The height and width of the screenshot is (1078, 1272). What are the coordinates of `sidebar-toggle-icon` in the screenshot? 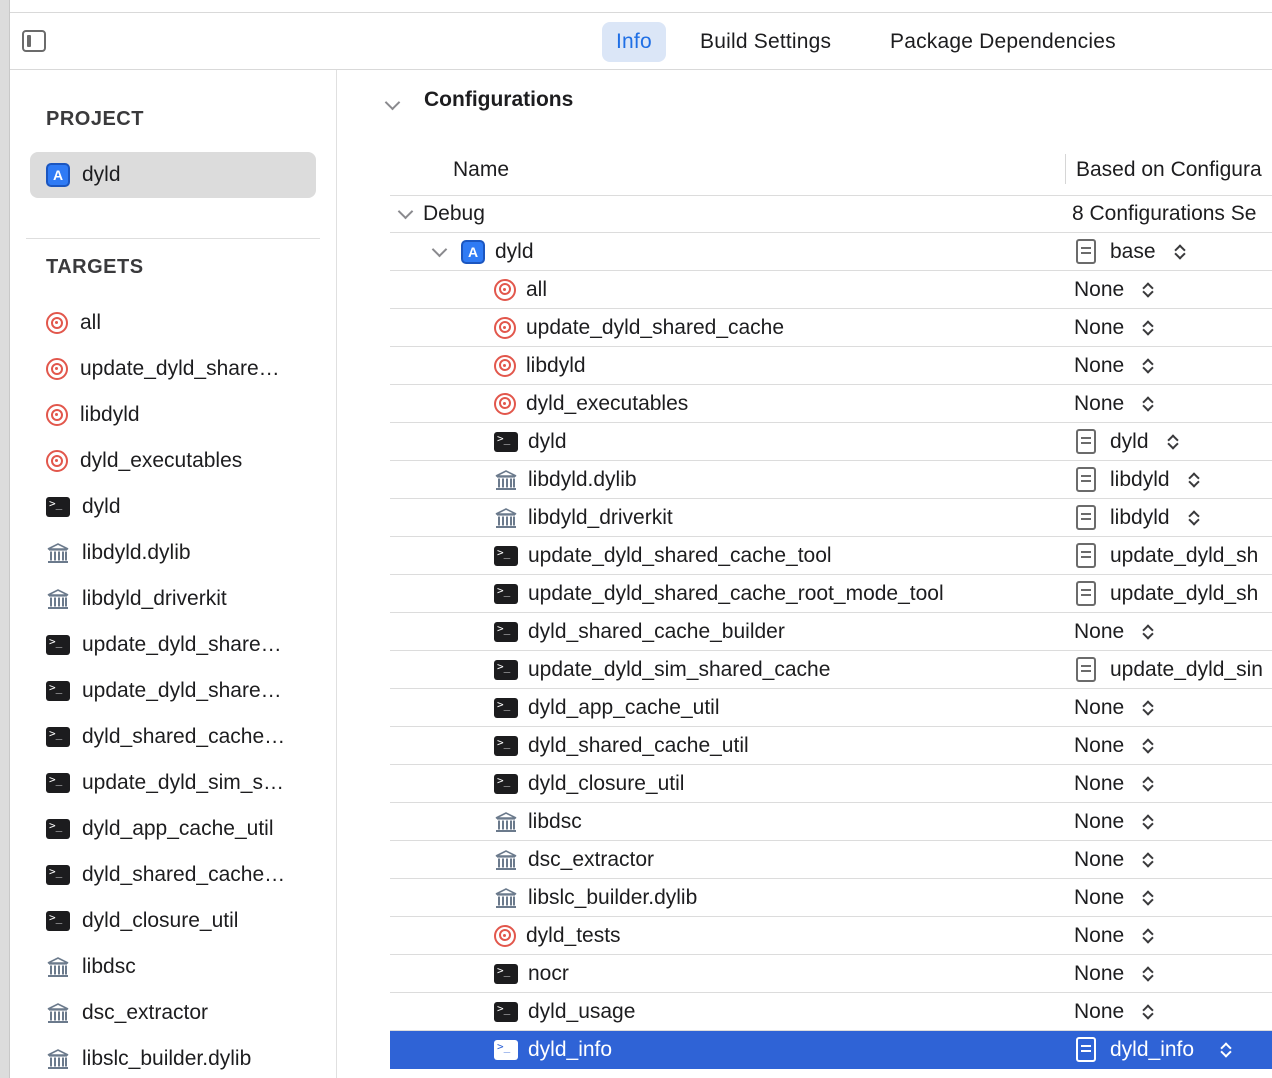 It's located at (34, 41).